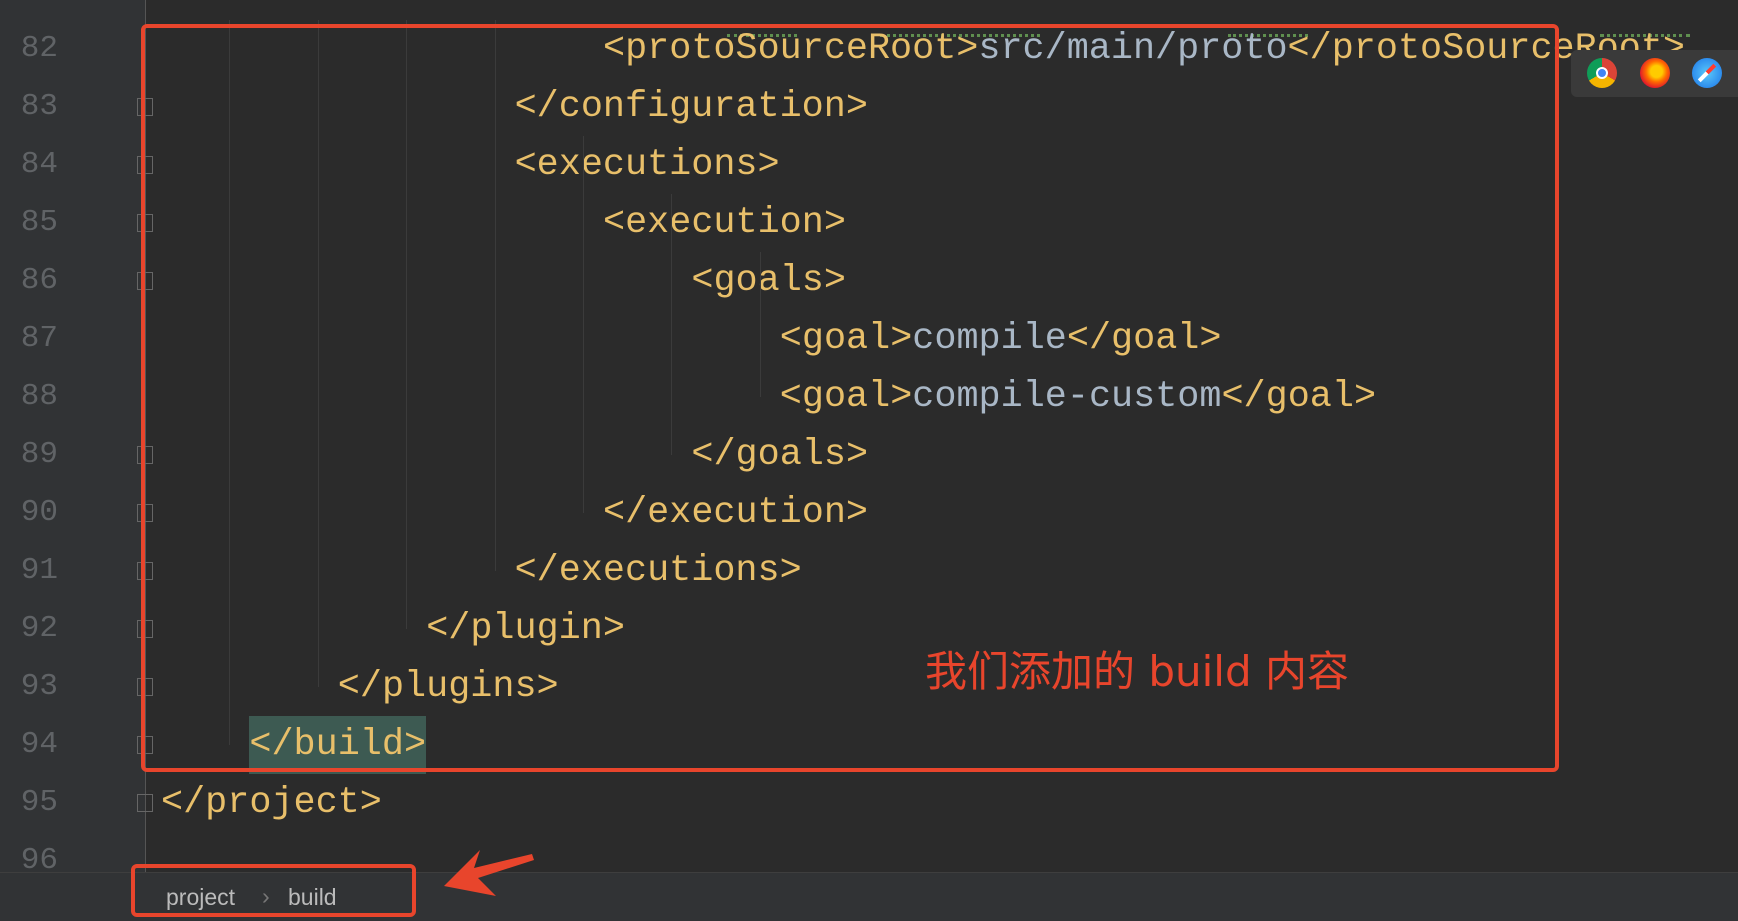 The height and width of the screenshot is (921, 1738). I want to click on line-number: 82, so click(39, 48).